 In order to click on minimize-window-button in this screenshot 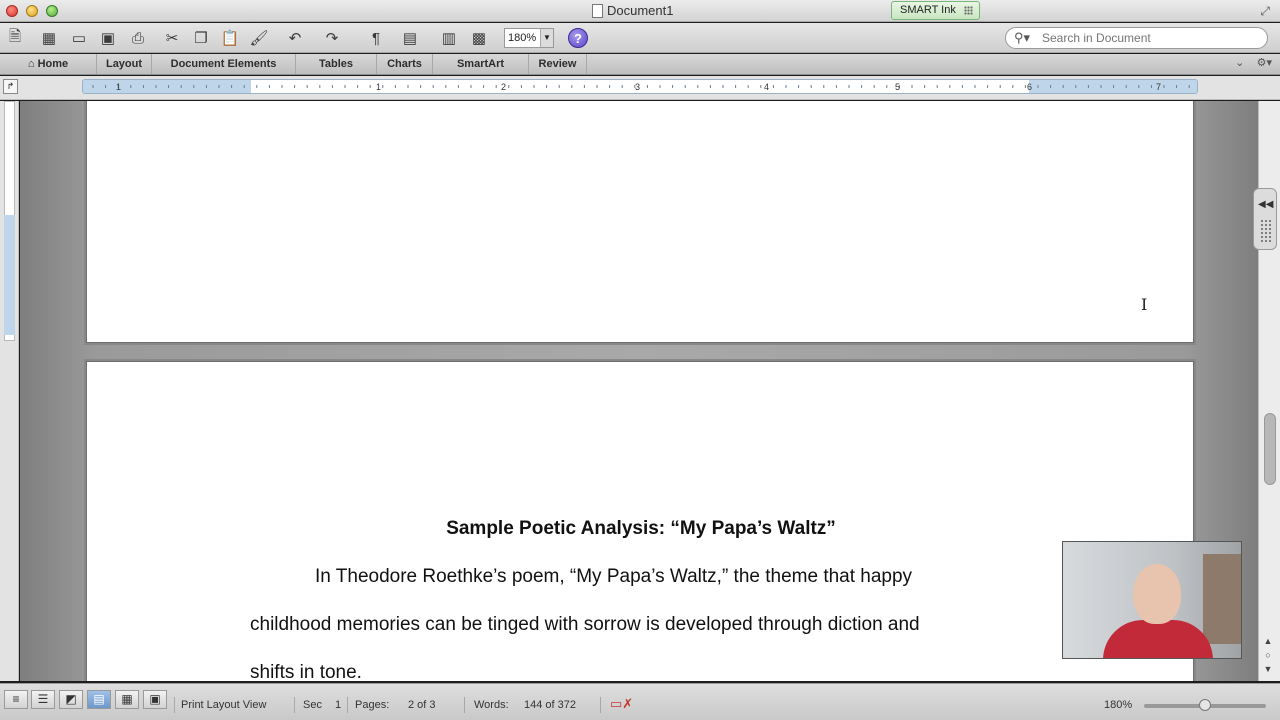, I will do `click(32, 11)`.